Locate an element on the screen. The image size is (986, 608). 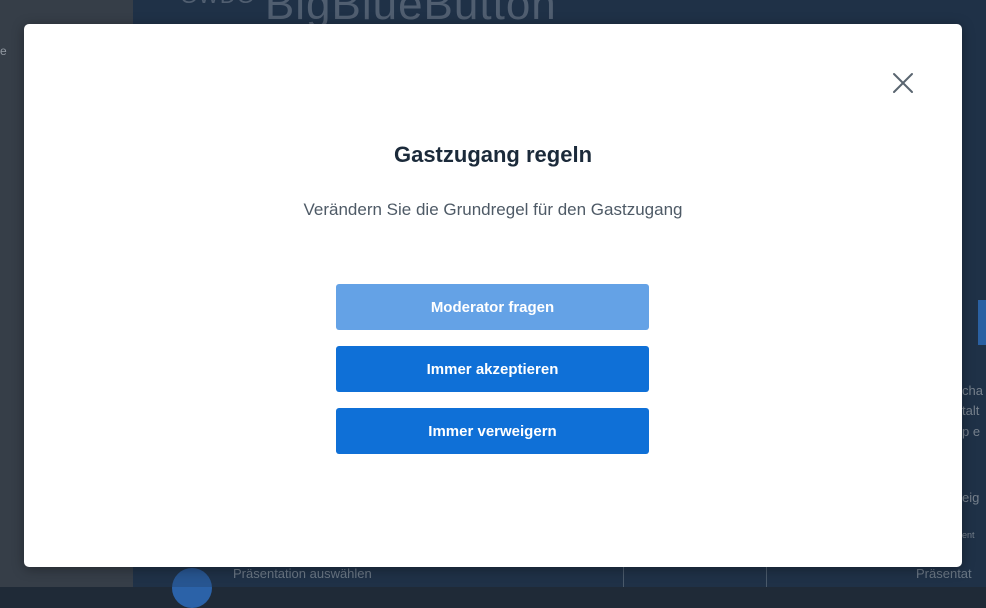
dialog-title: Gastzugang regeln is located at coordinates (493, 154).